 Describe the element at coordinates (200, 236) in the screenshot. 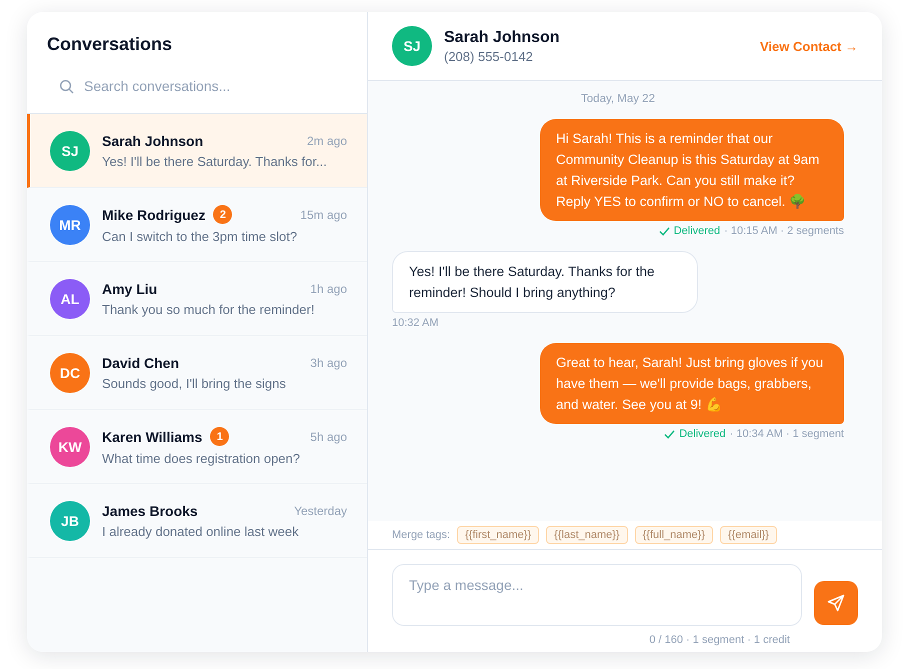

I see `message-preview: Can I switch to the 3pm time slot?` at that location.